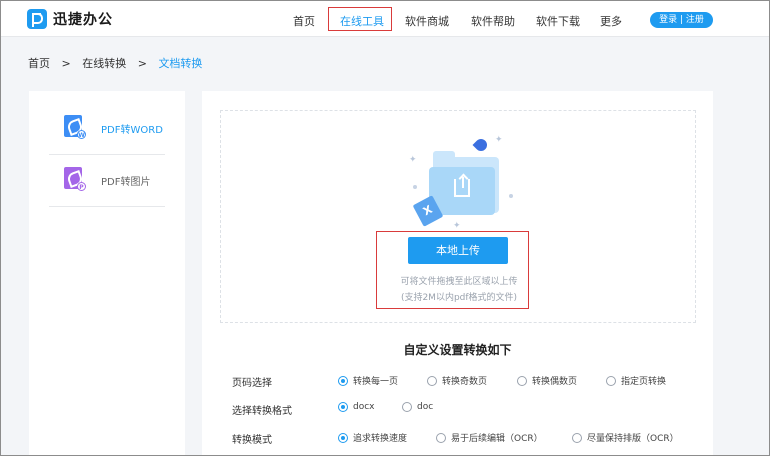  What do you see at coordinates (457, 350) in the screenshot?
I see `settings-title: 自定义设置转换如下` at bounding box center [457, 350].